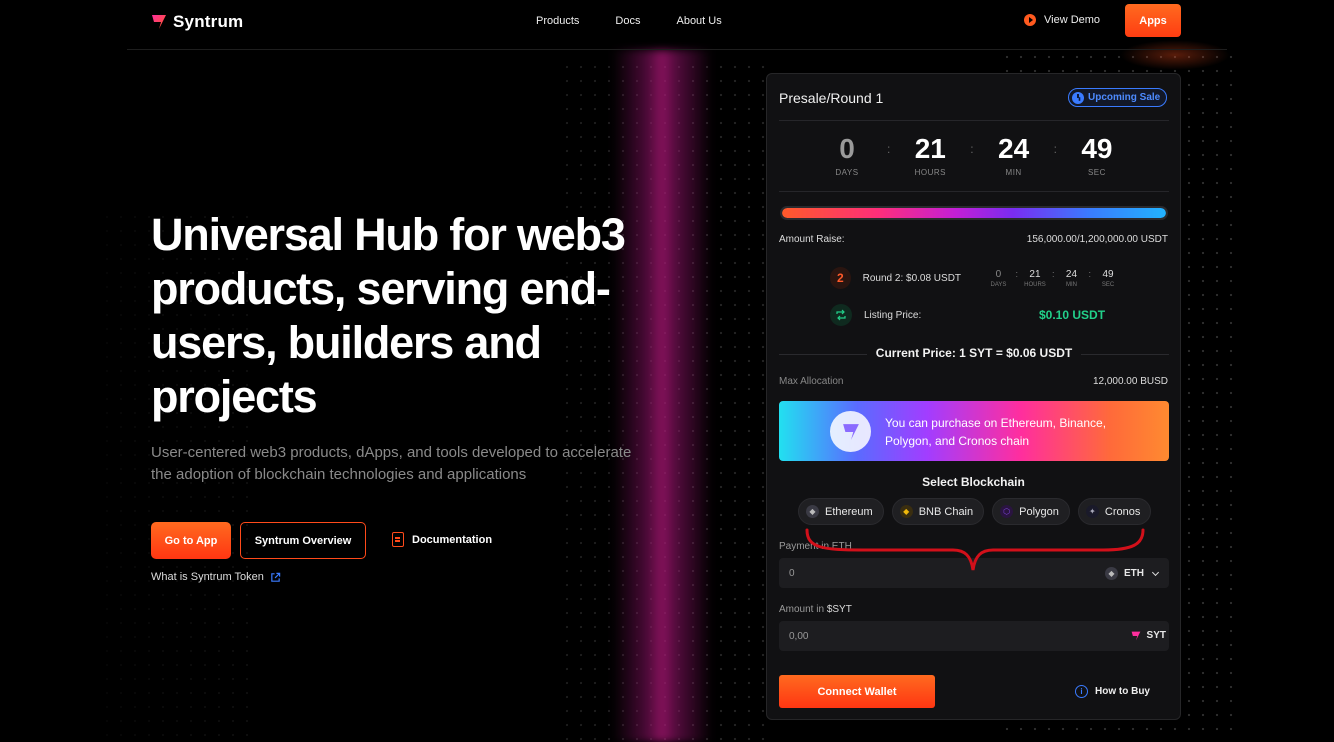 This screenshot has height=742, width=1334. Describe the element at coordinates (1071, 284) in the screenshot. I see `mini-min-label: MIN` at that location.